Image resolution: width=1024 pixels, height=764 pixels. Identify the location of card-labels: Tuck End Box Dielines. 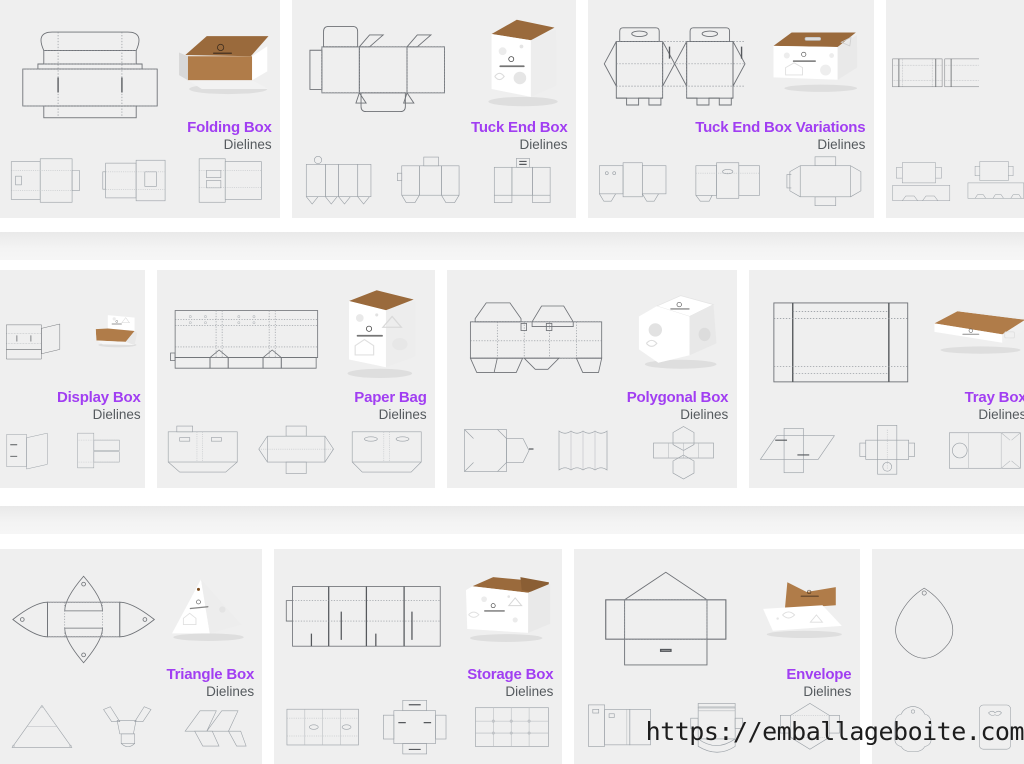
(519, 135).